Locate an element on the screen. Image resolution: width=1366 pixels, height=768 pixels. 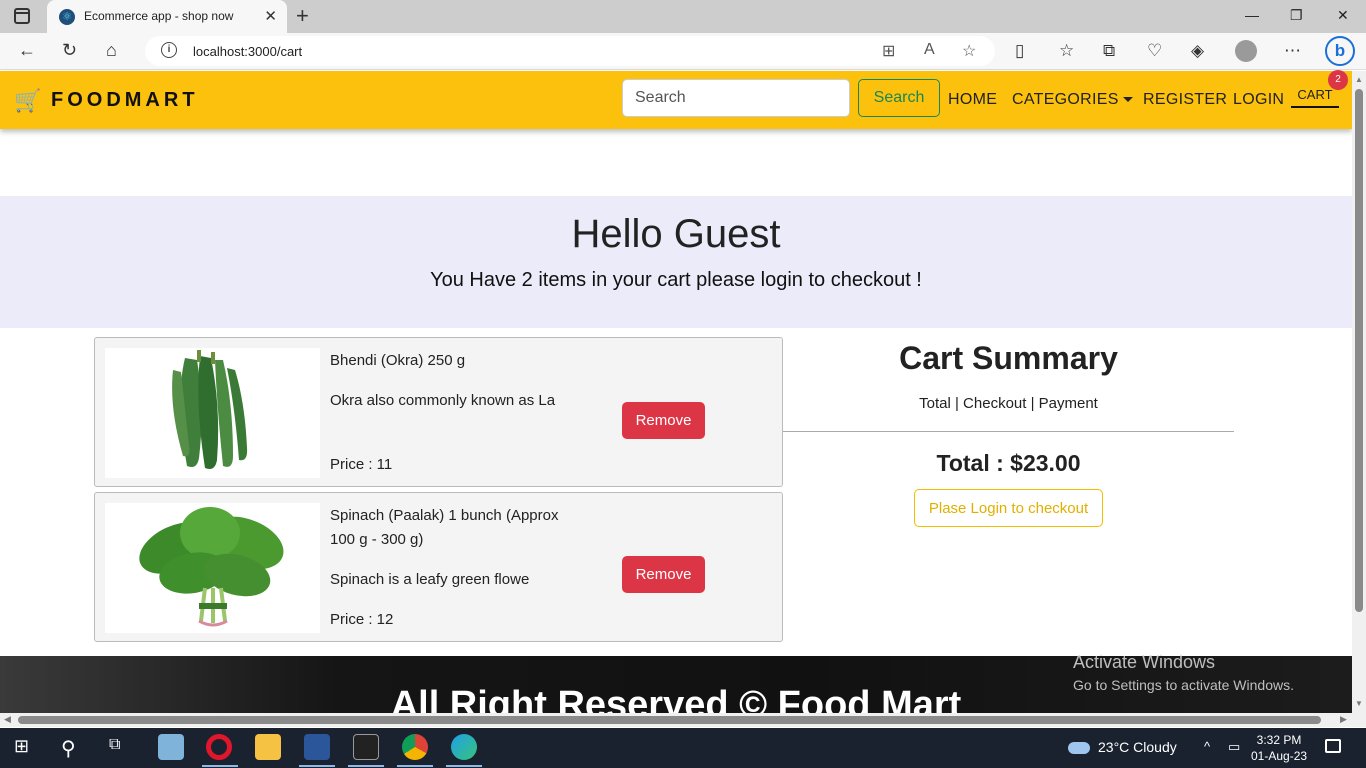
favorites-icon: ☆ is located at coordinates (1066, 51).